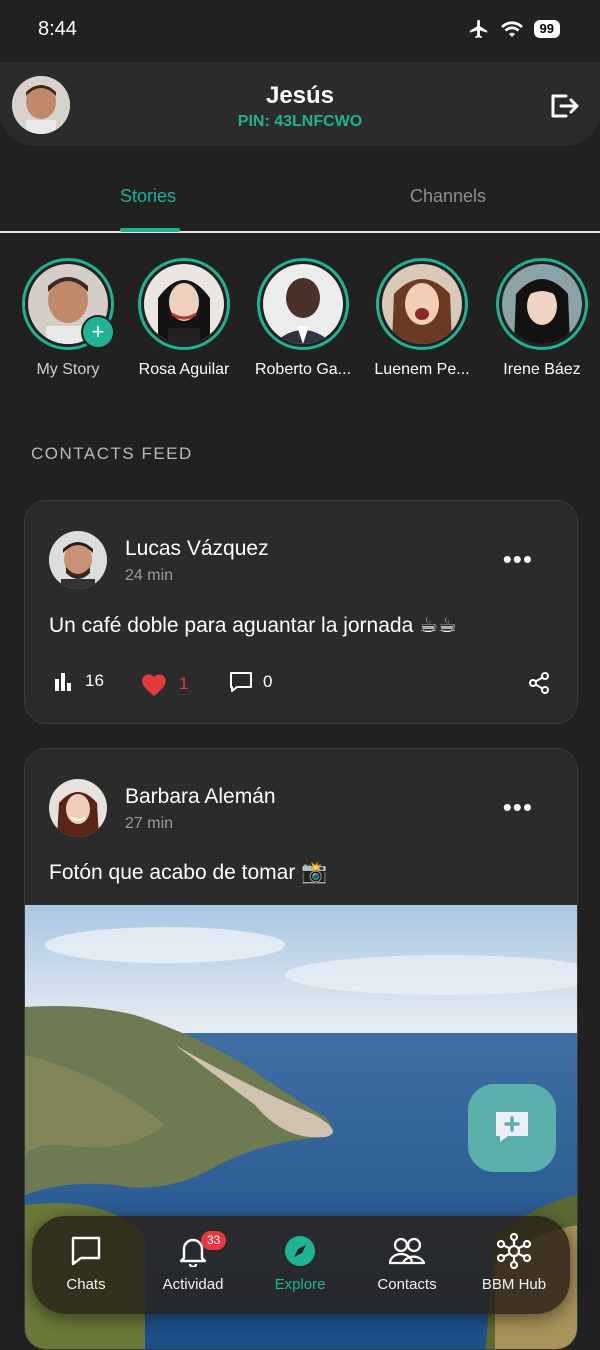  Describe the element at coordinates (193, 1262) in the screenshot. I see `nav-actividad: 33 Actividad` at that location.